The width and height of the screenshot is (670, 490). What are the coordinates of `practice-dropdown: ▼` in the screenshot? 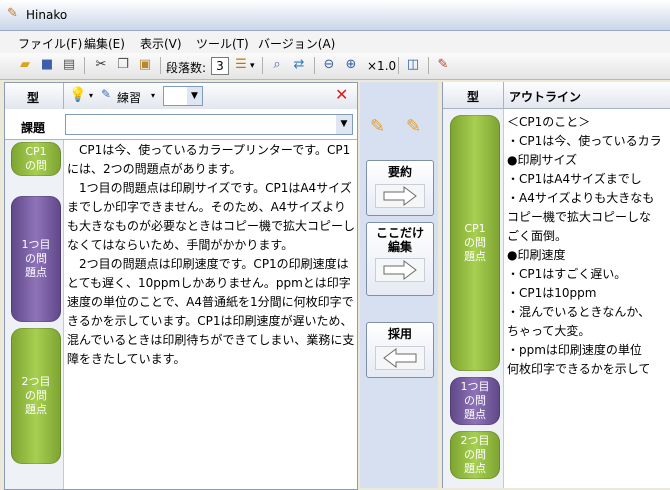 It's located at (183, 96).